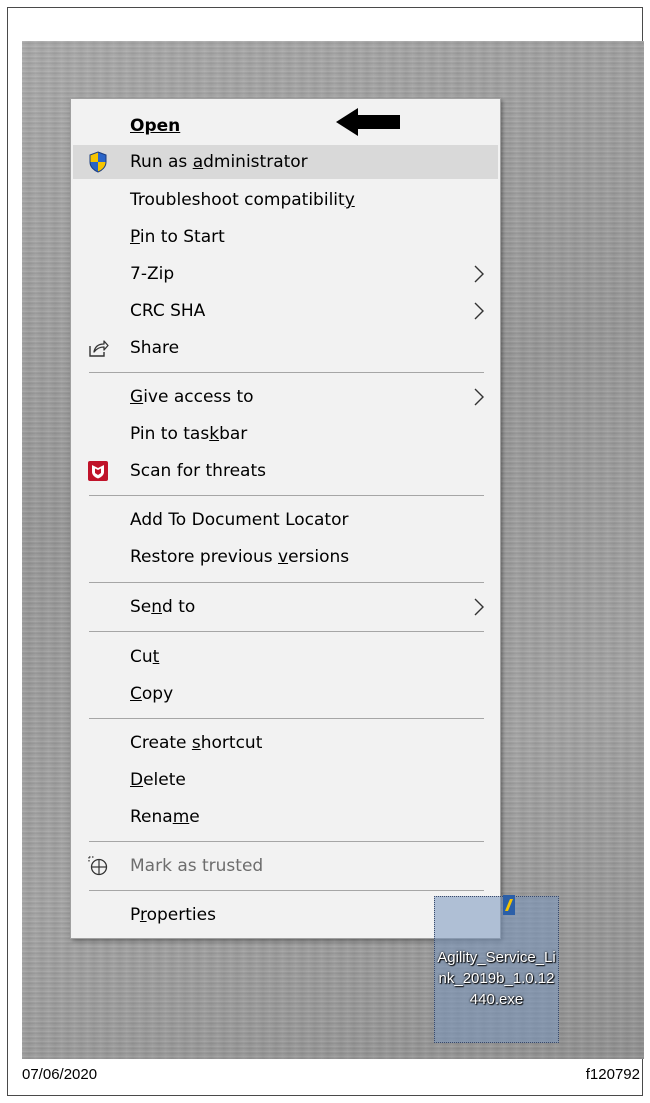 The height and width of the screenshot is (1103, 650). Describe the element at coordinates (285, 348) in the screenshot. I see `menu-item-share: Share` at that location.